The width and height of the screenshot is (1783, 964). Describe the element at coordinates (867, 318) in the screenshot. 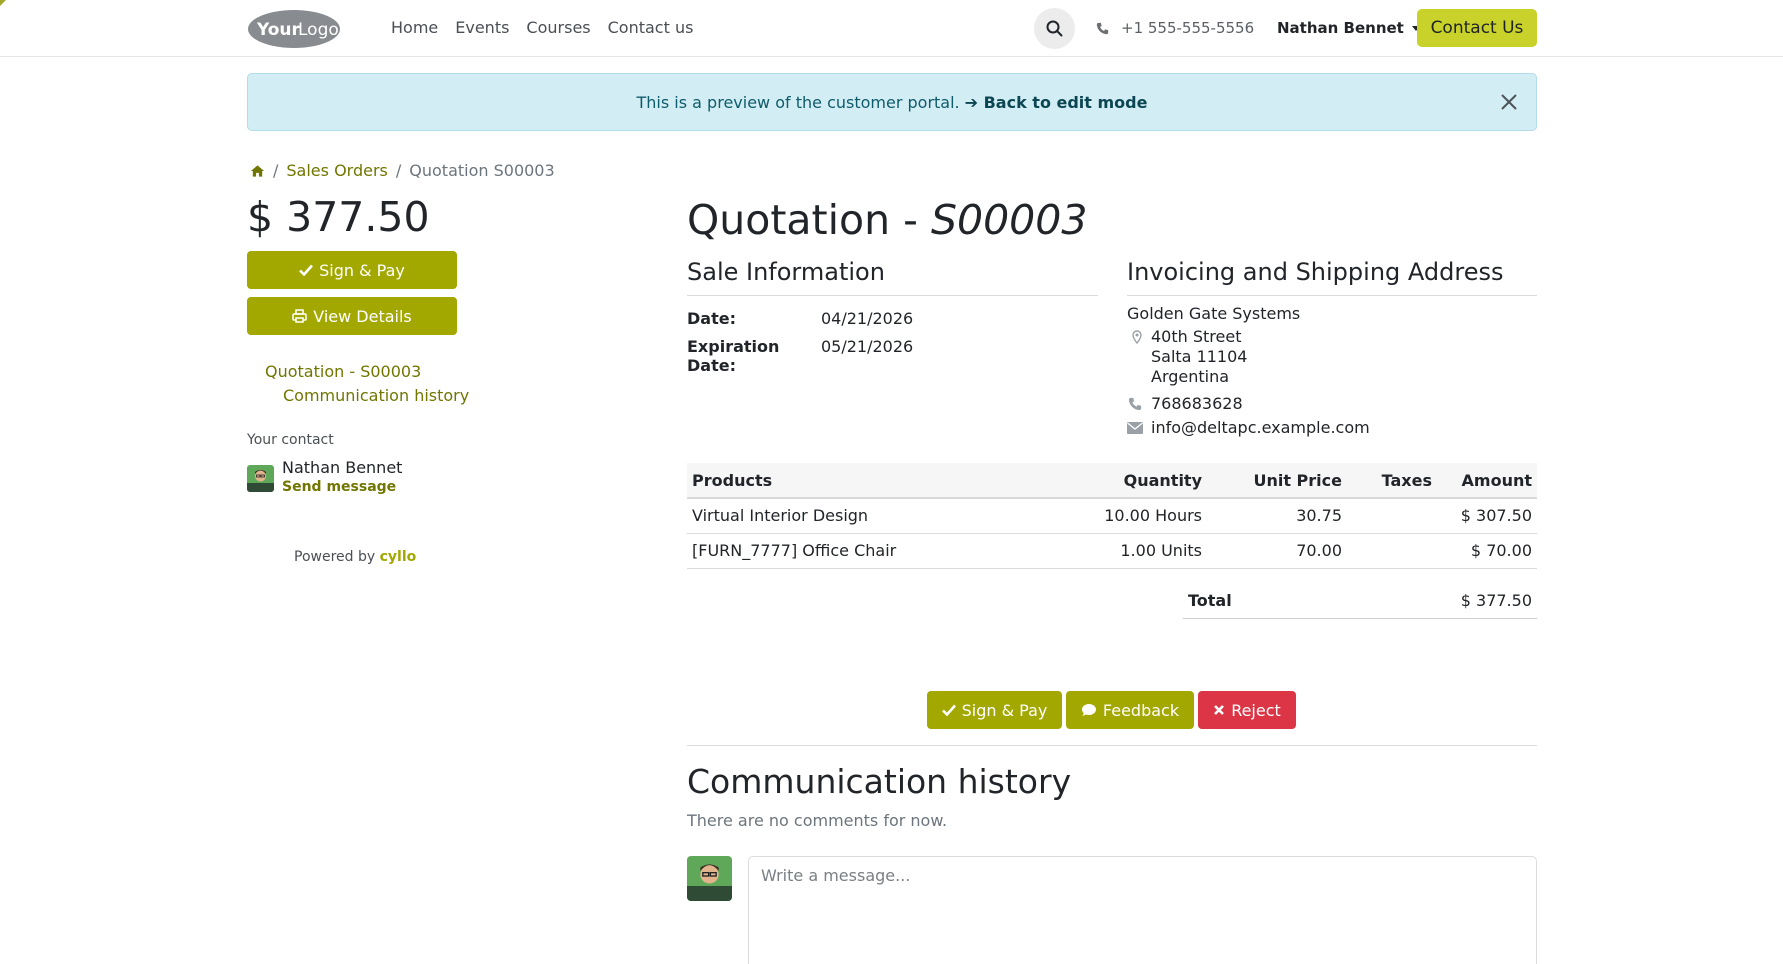

I see `date-value: 04/21/2026` at that location.